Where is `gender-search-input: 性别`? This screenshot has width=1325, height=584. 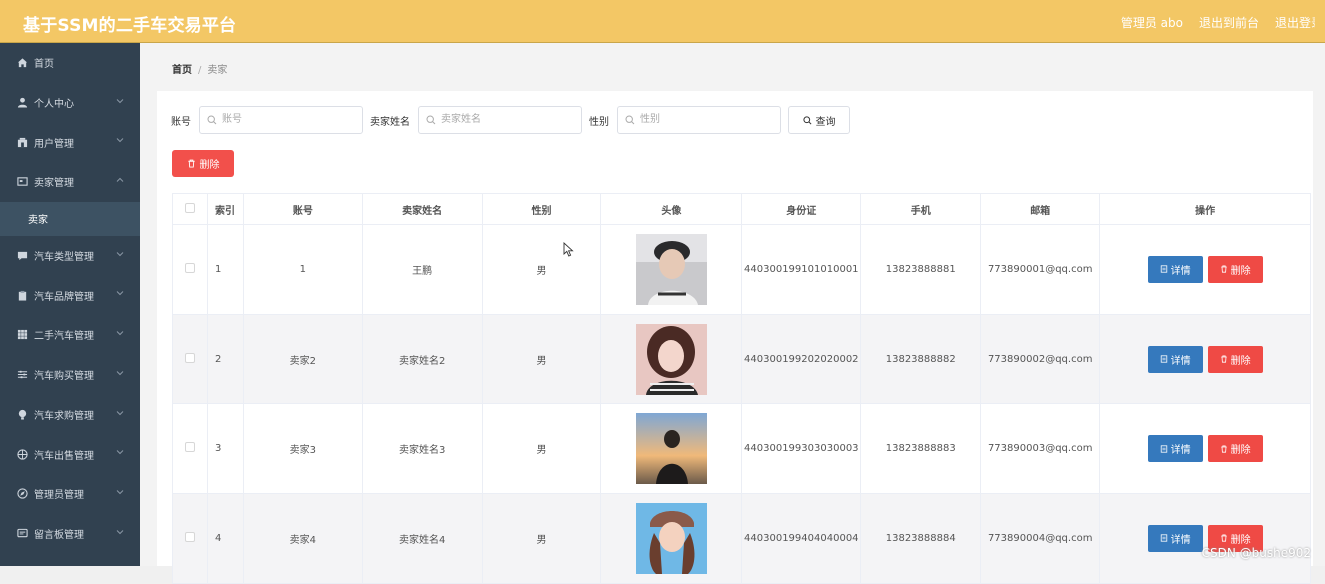 gender-search-input: 性别 is located at coordinates (699, 120).